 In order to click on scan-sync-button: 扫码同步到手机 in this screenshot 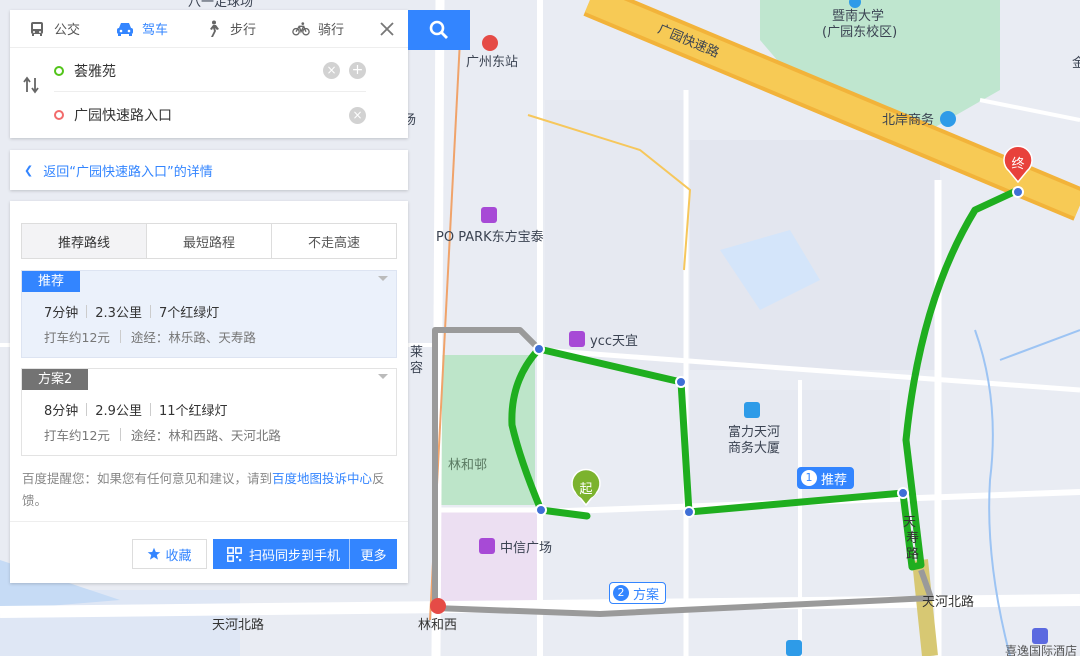, I will do `click(281, 554)`.